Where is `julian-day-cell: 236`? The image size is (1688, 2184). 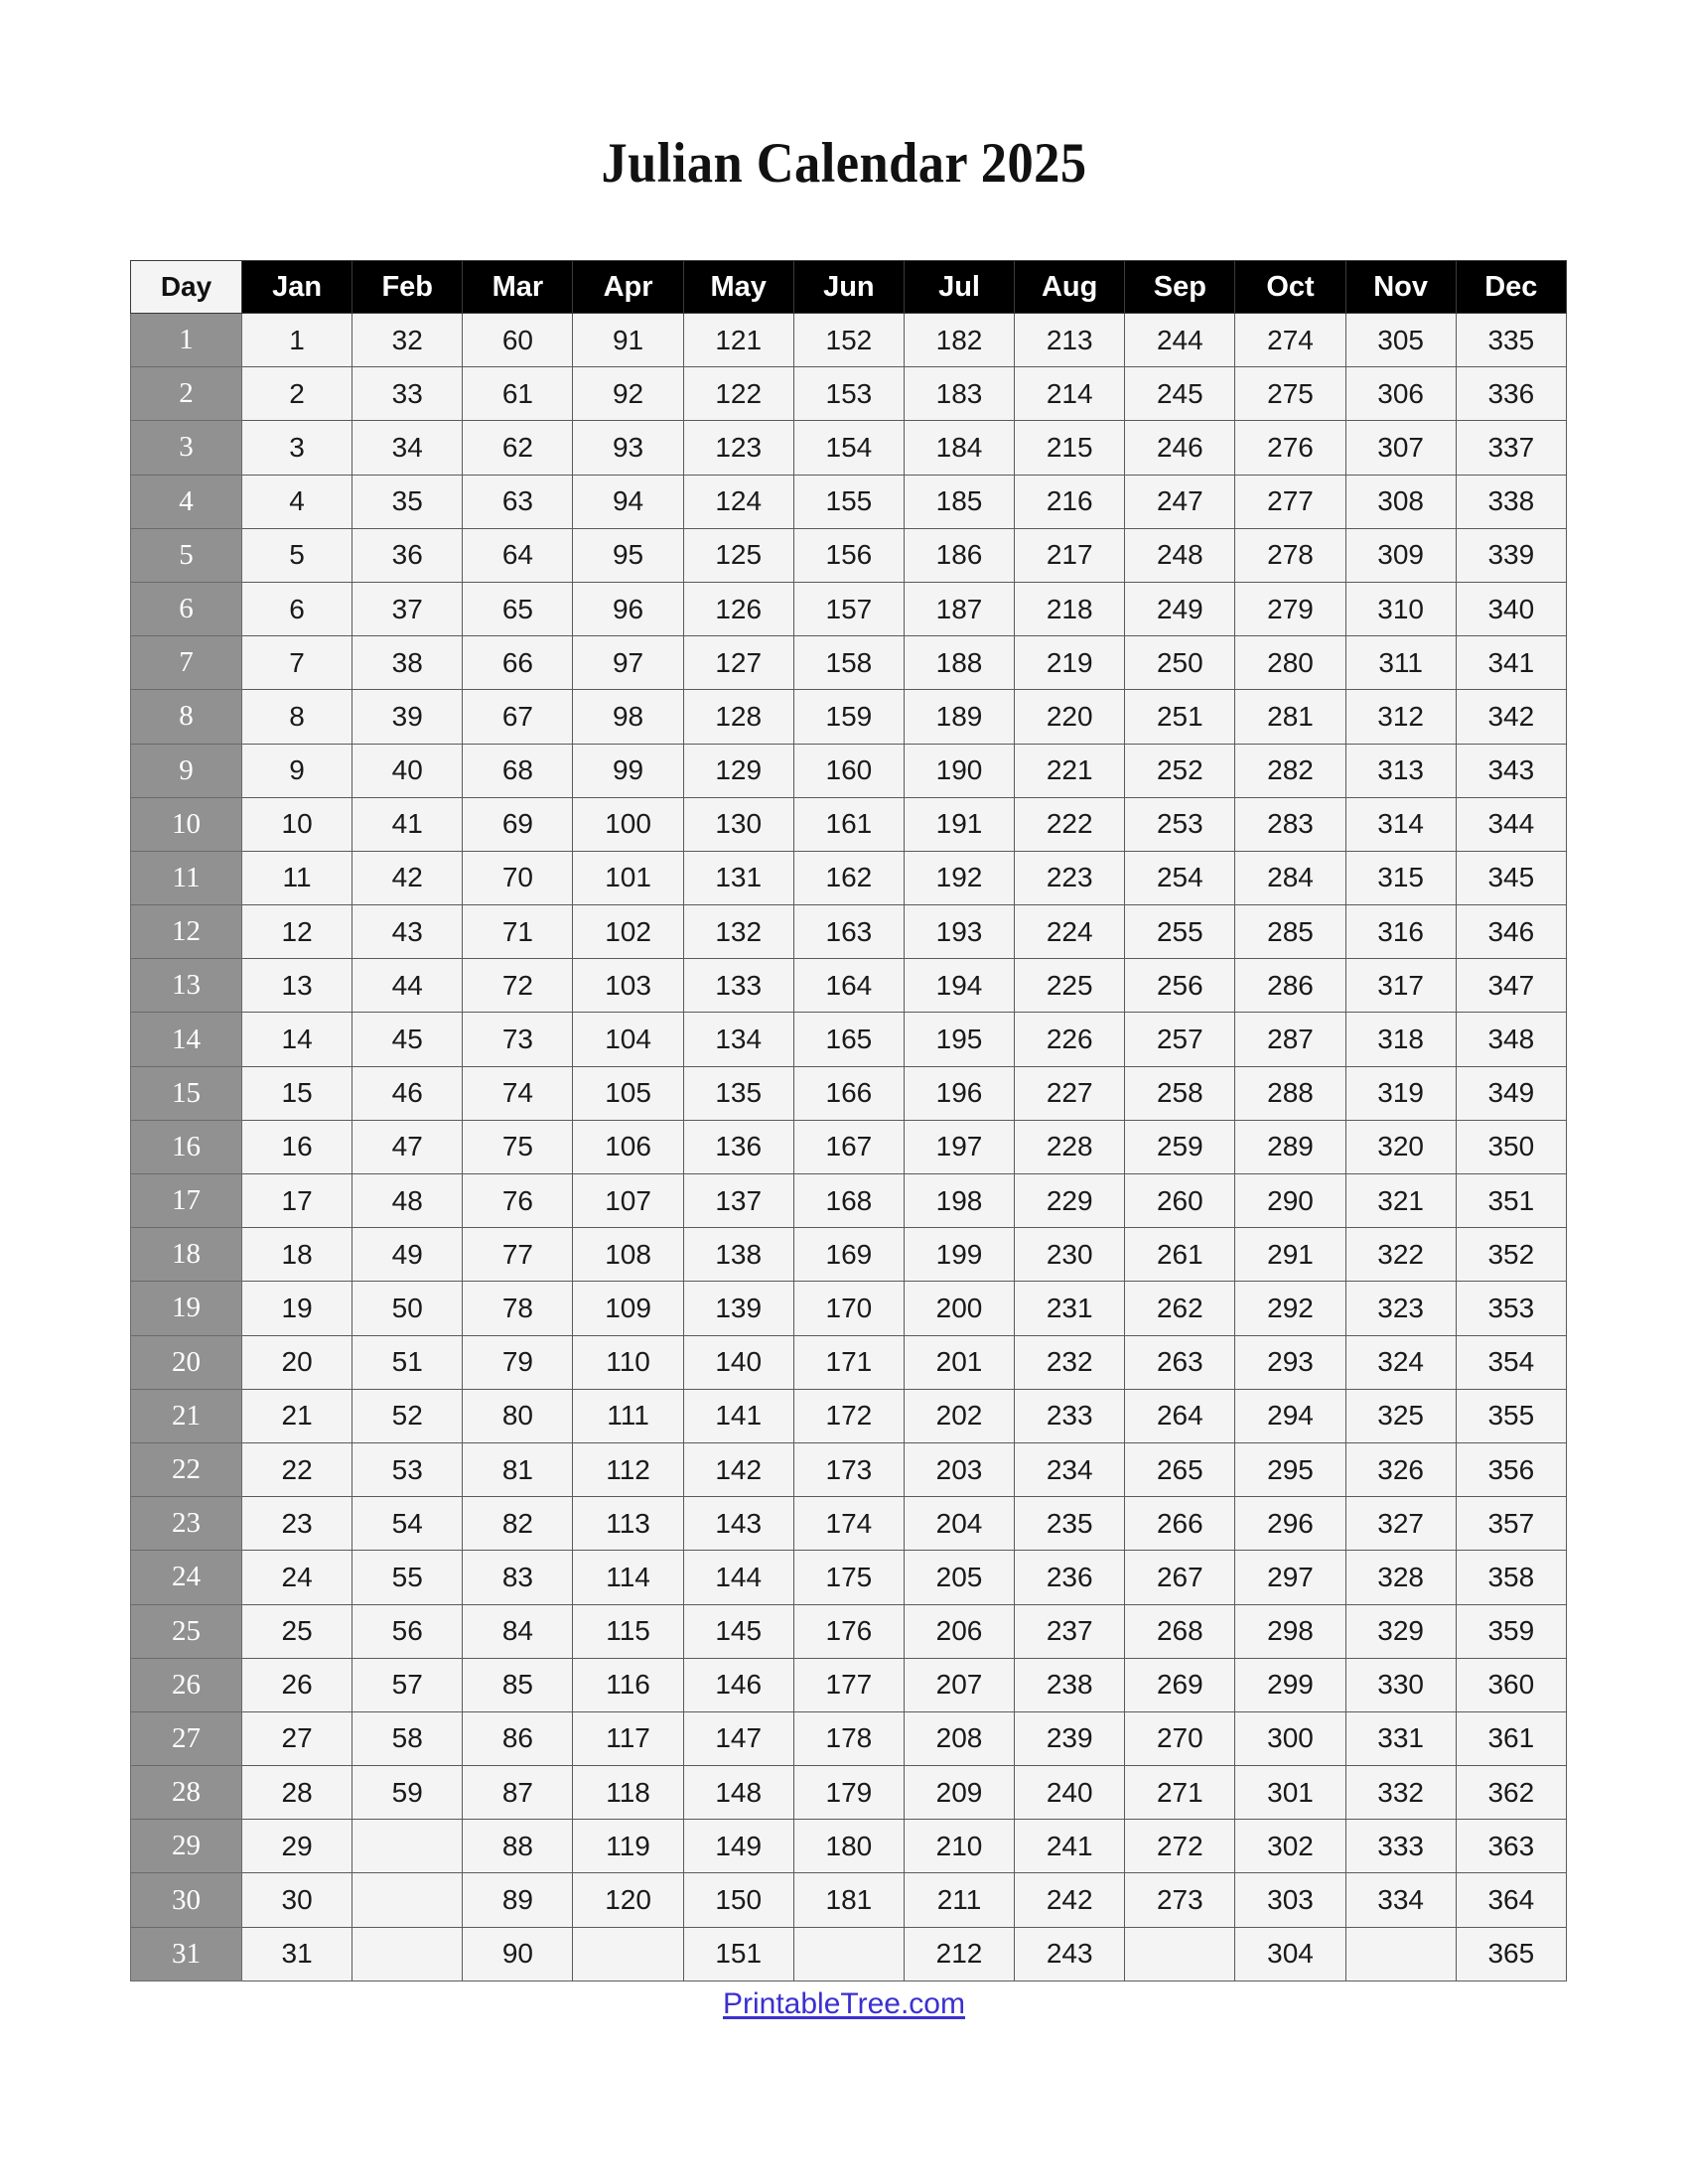
julian-day-cell: 236 is located at coordinates (1070, 1577).